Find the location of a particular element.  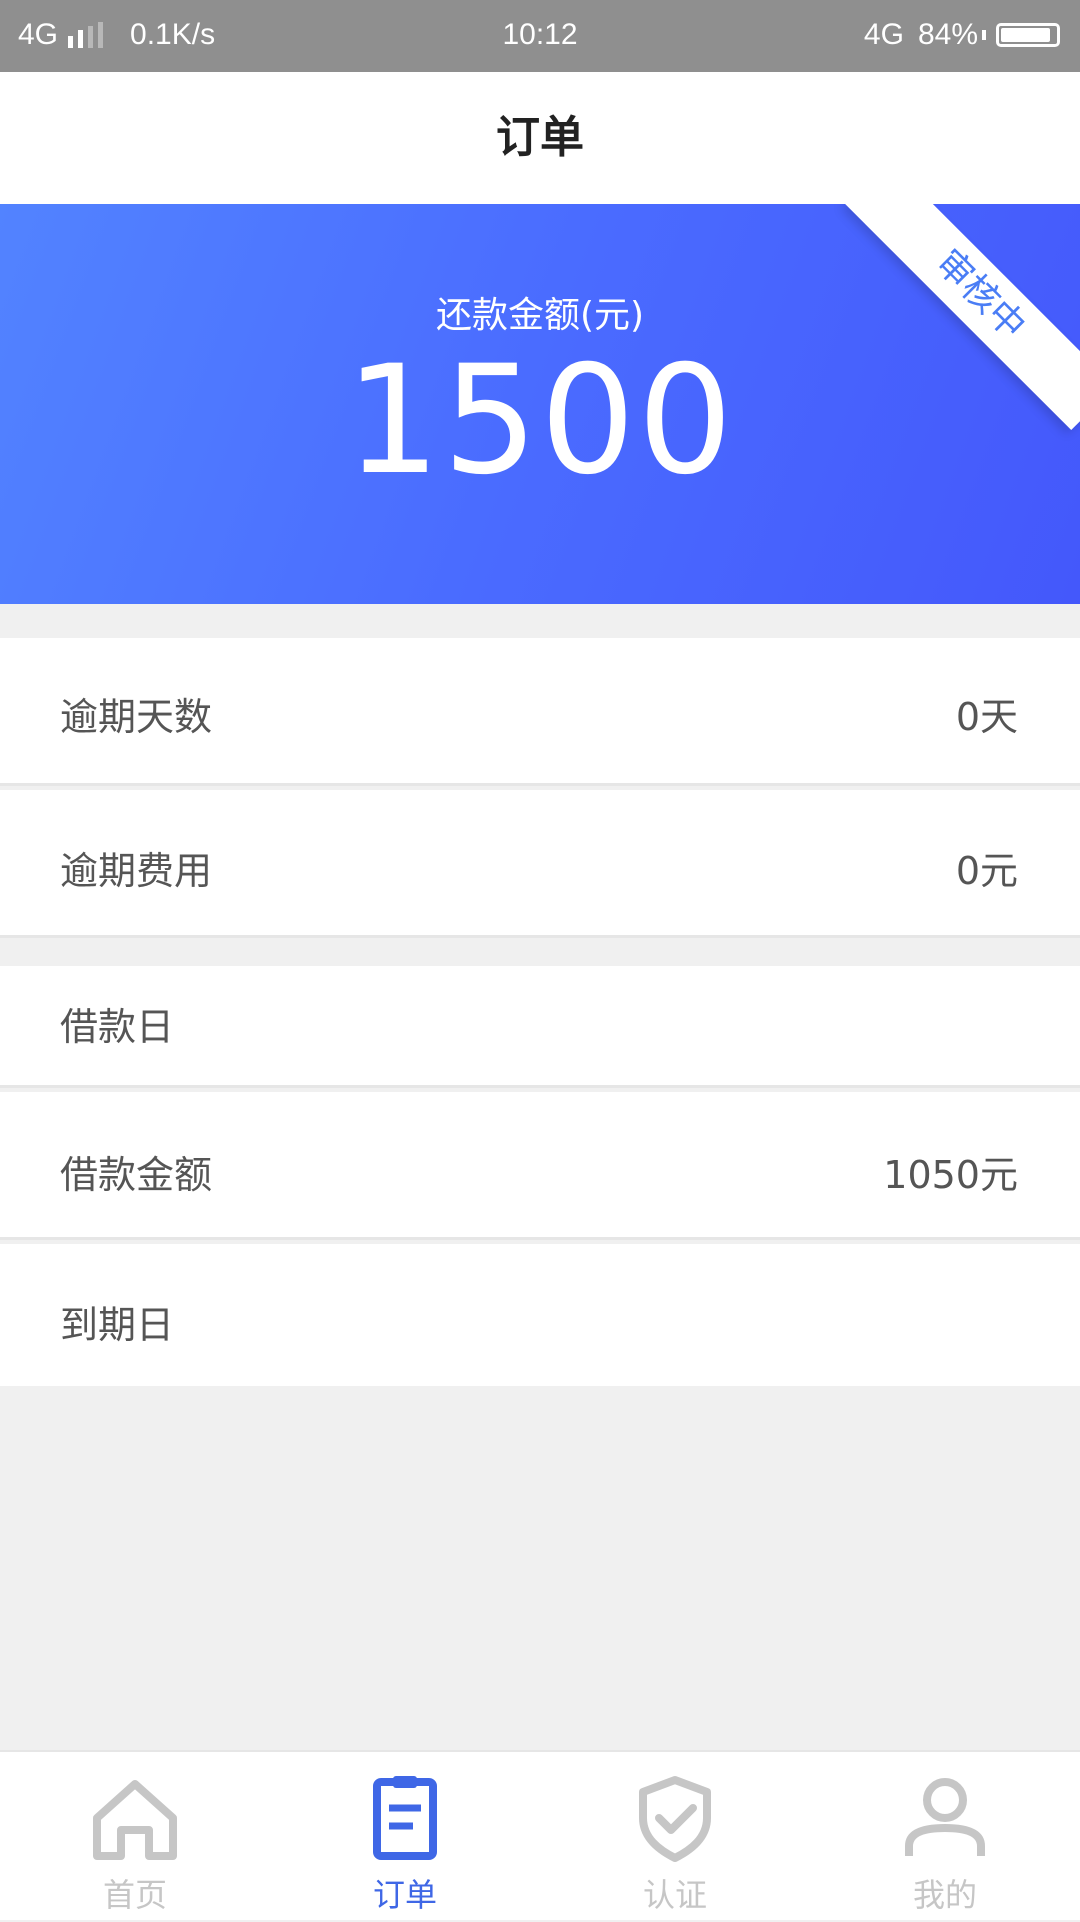

tab-label: 首页 is located at coordinates (134, 1895).